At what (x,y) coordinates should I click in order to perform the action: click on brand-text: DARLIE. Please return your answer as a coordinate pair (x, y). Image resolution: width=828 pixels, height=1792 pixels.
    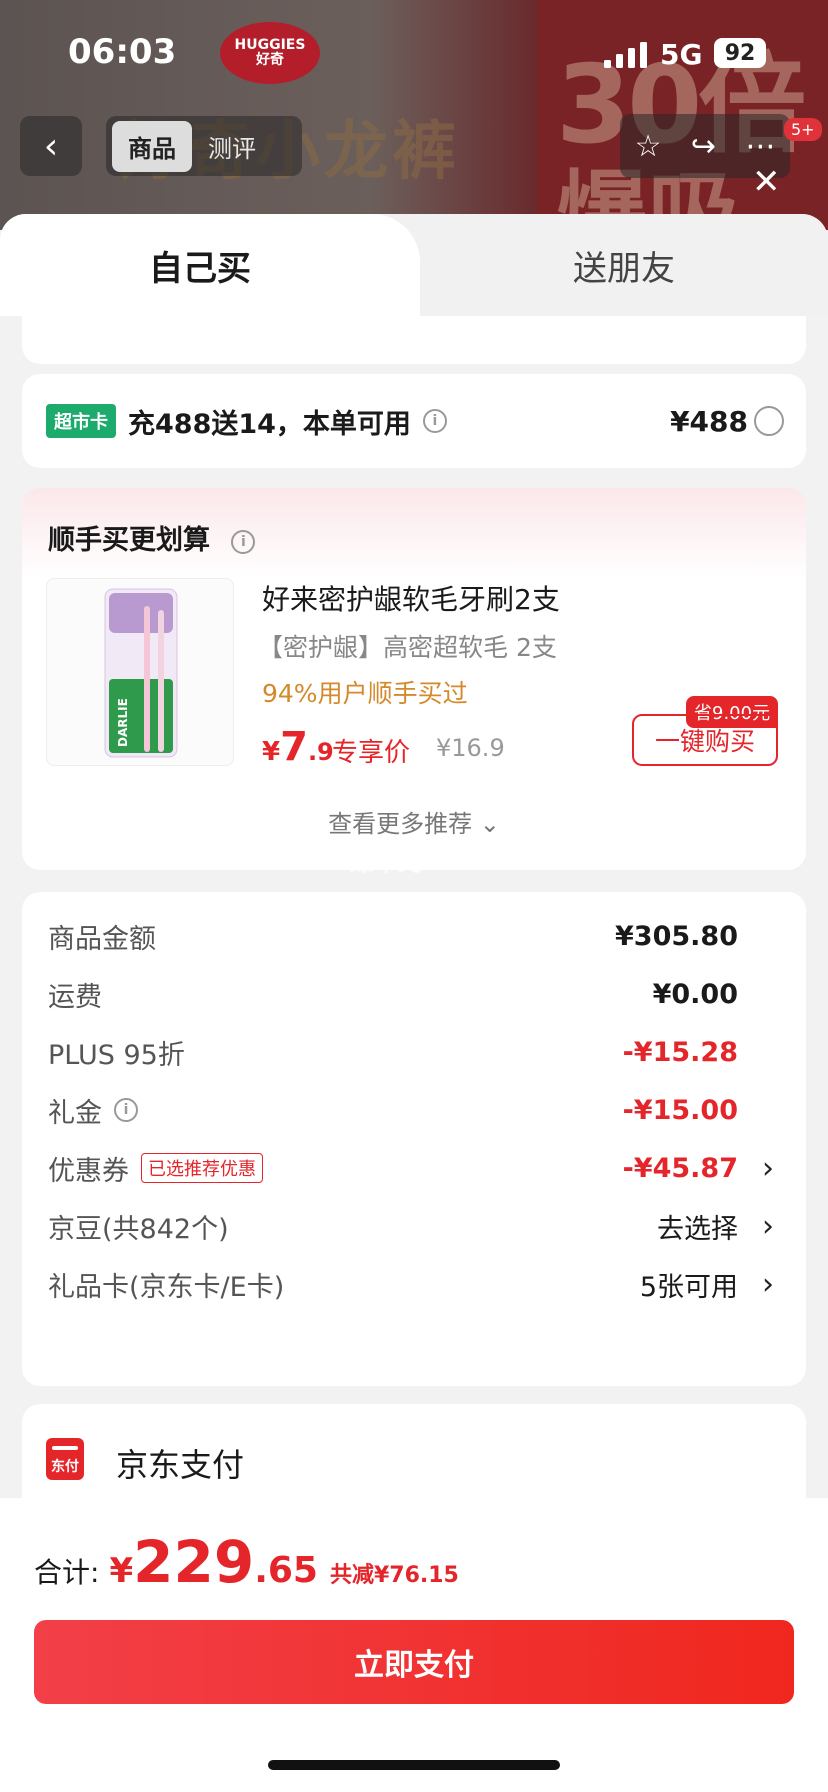
    Looking at the image, I should click on (123, 722).